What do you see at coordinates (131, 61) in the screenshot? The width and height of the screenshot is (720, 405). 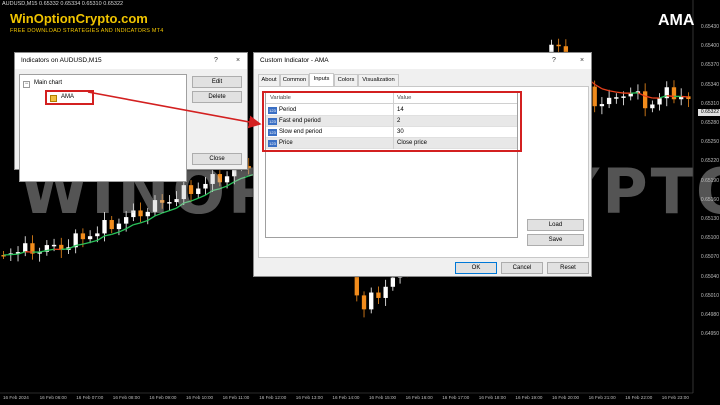 I see `window-titlebar: Indicators on AUDUSD,M15 ? ×` at bounding box center [131, 61].